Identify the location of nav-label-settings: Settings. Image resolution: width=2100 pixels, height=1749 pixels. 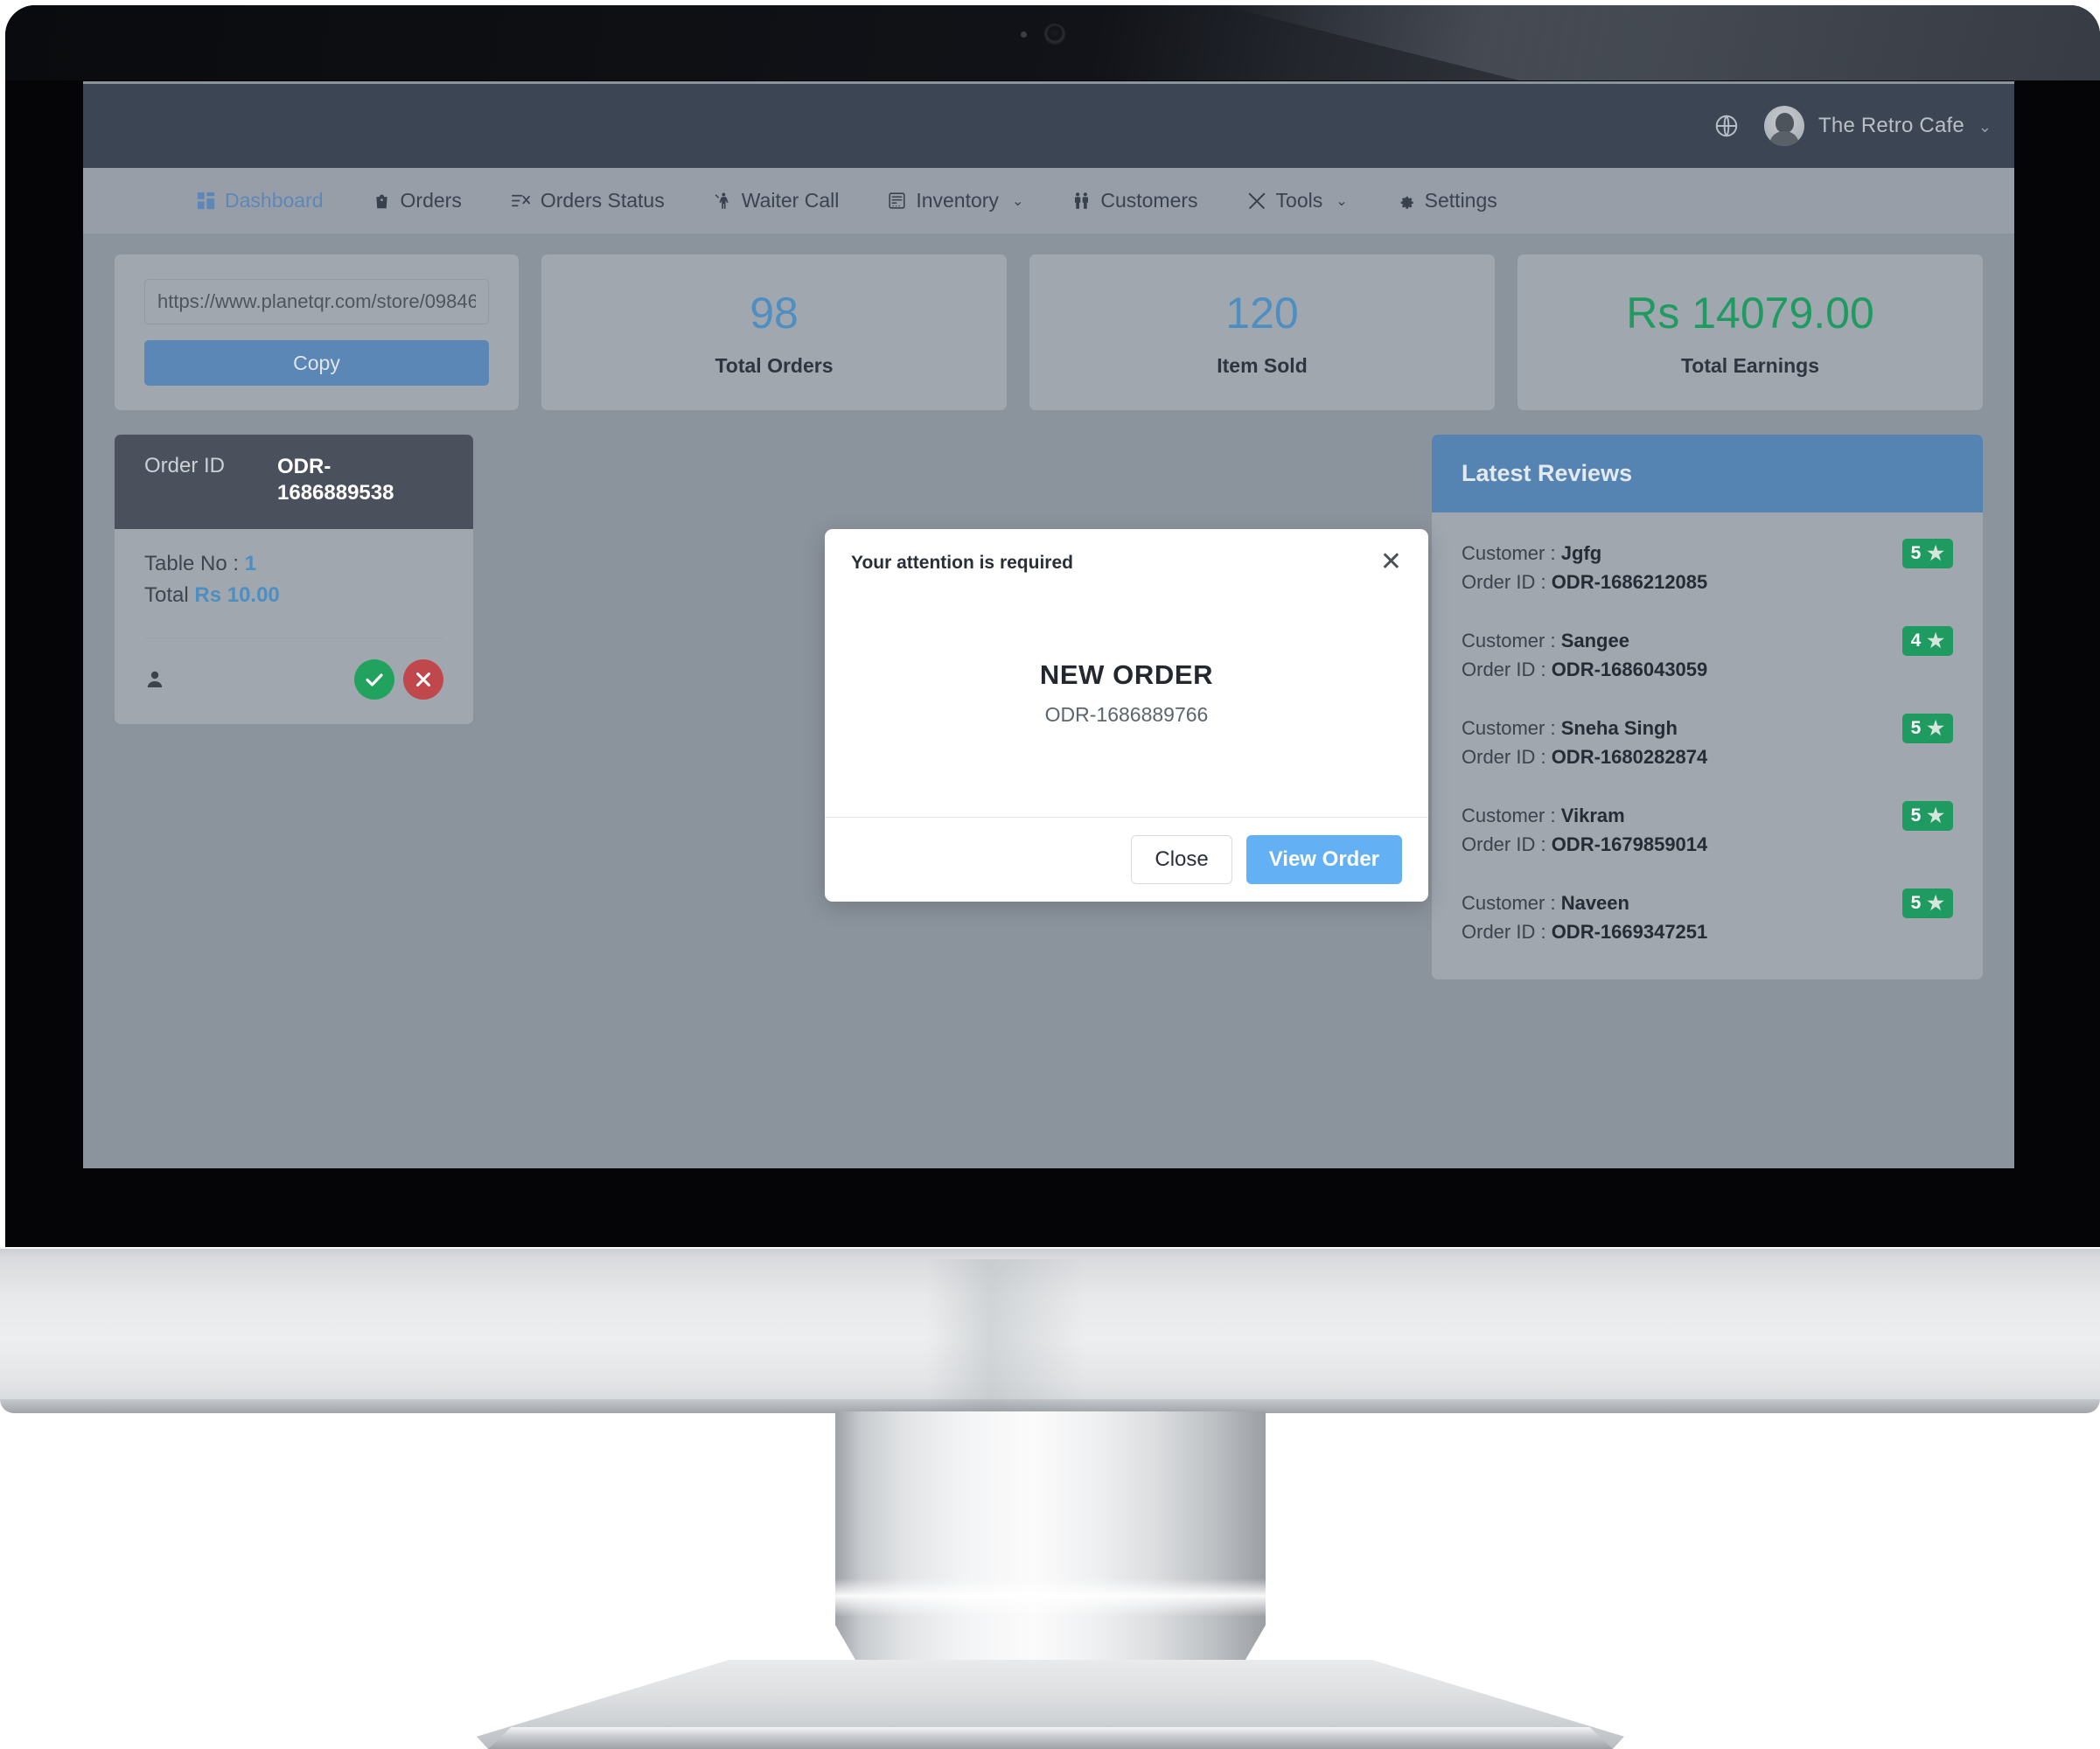
(1460, 200).